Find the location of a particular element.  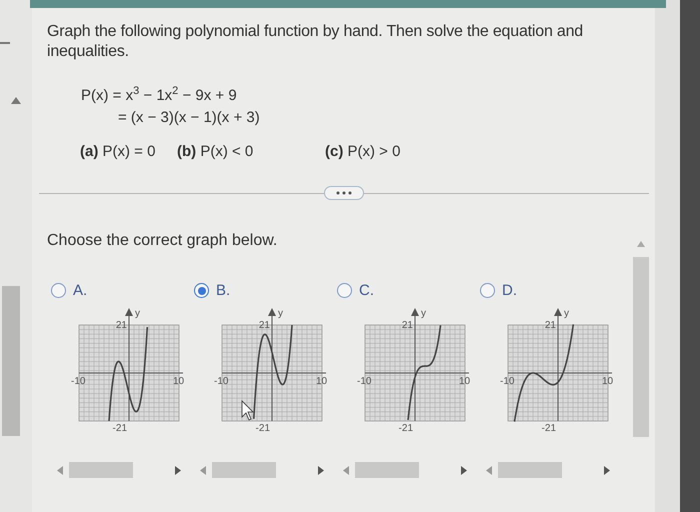

equation-line: P(x) = x$^{3}$ − 1x$^{2}$ − 9x + 9 is located at coordinates (159, 95).